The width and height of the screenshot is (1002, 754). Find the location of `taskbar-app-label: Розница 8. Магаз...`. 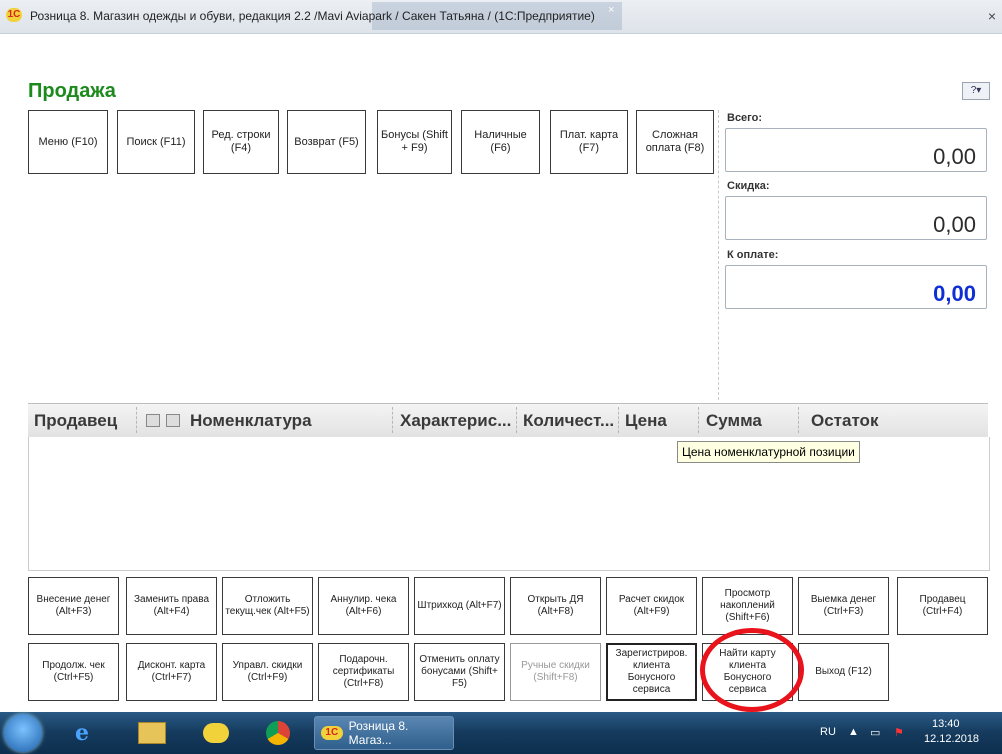

taskbar-app-label: Розница 8. Магаз... is located at coordinates (378, 733).